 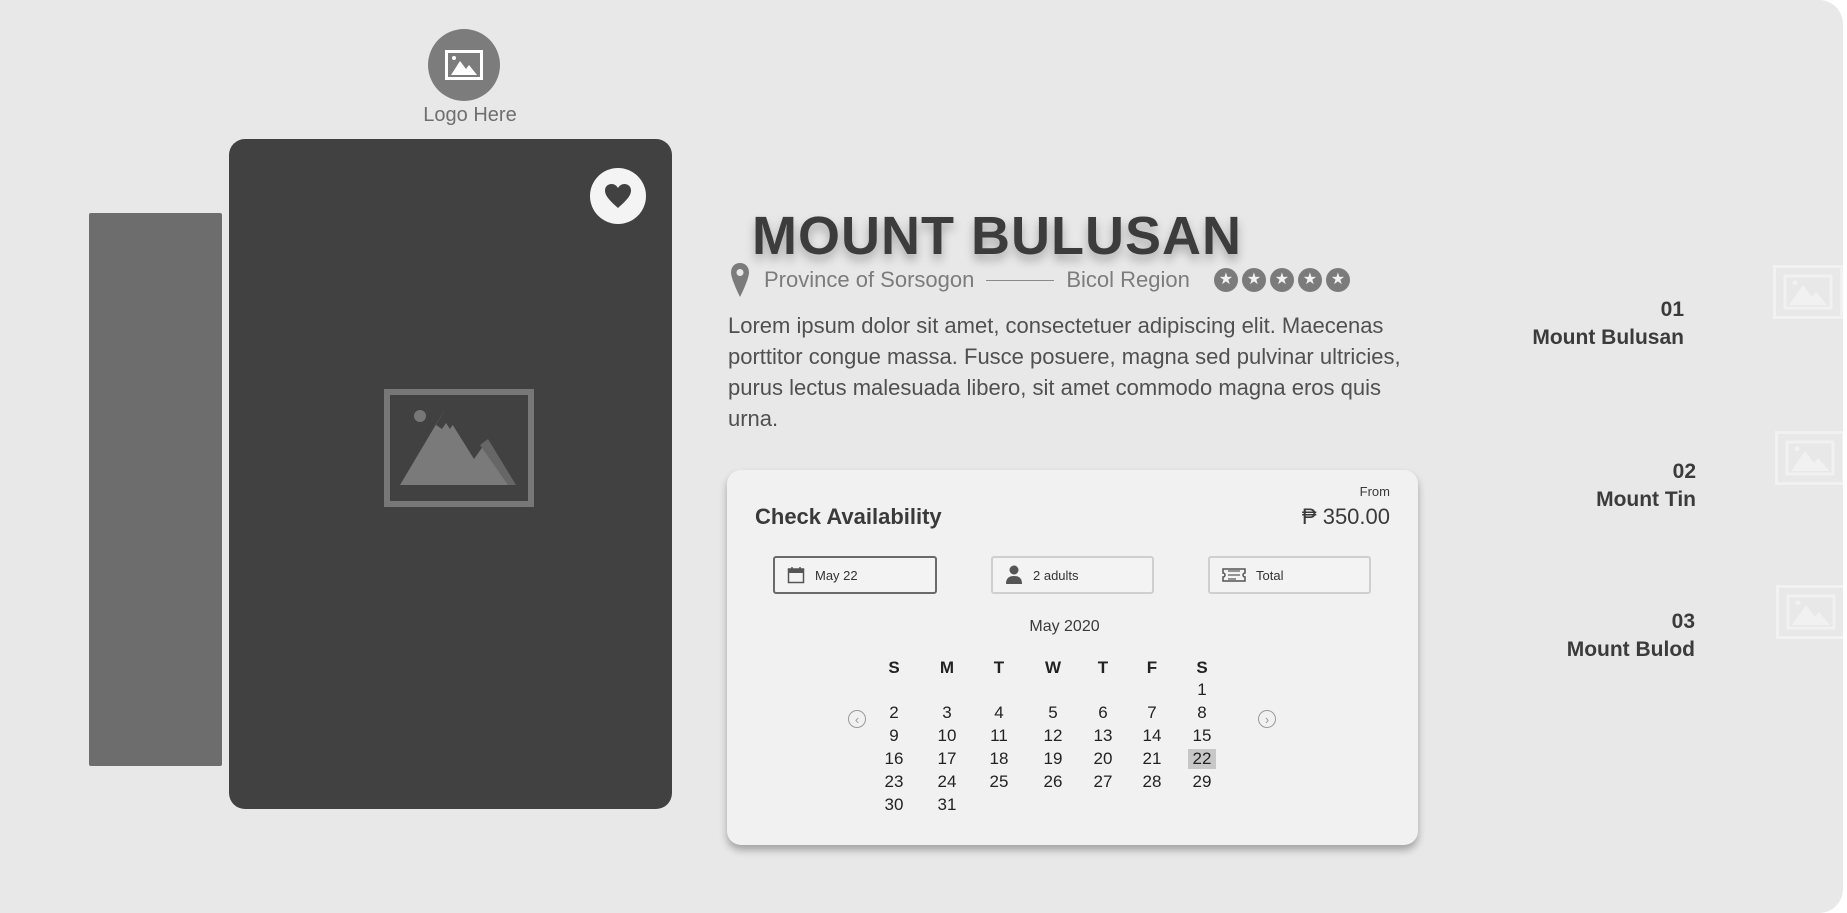 What do you see at coordinates (1053, 713) in the screenshot?
I see `calendar-day: 5` at bounding box center [1053, 713].